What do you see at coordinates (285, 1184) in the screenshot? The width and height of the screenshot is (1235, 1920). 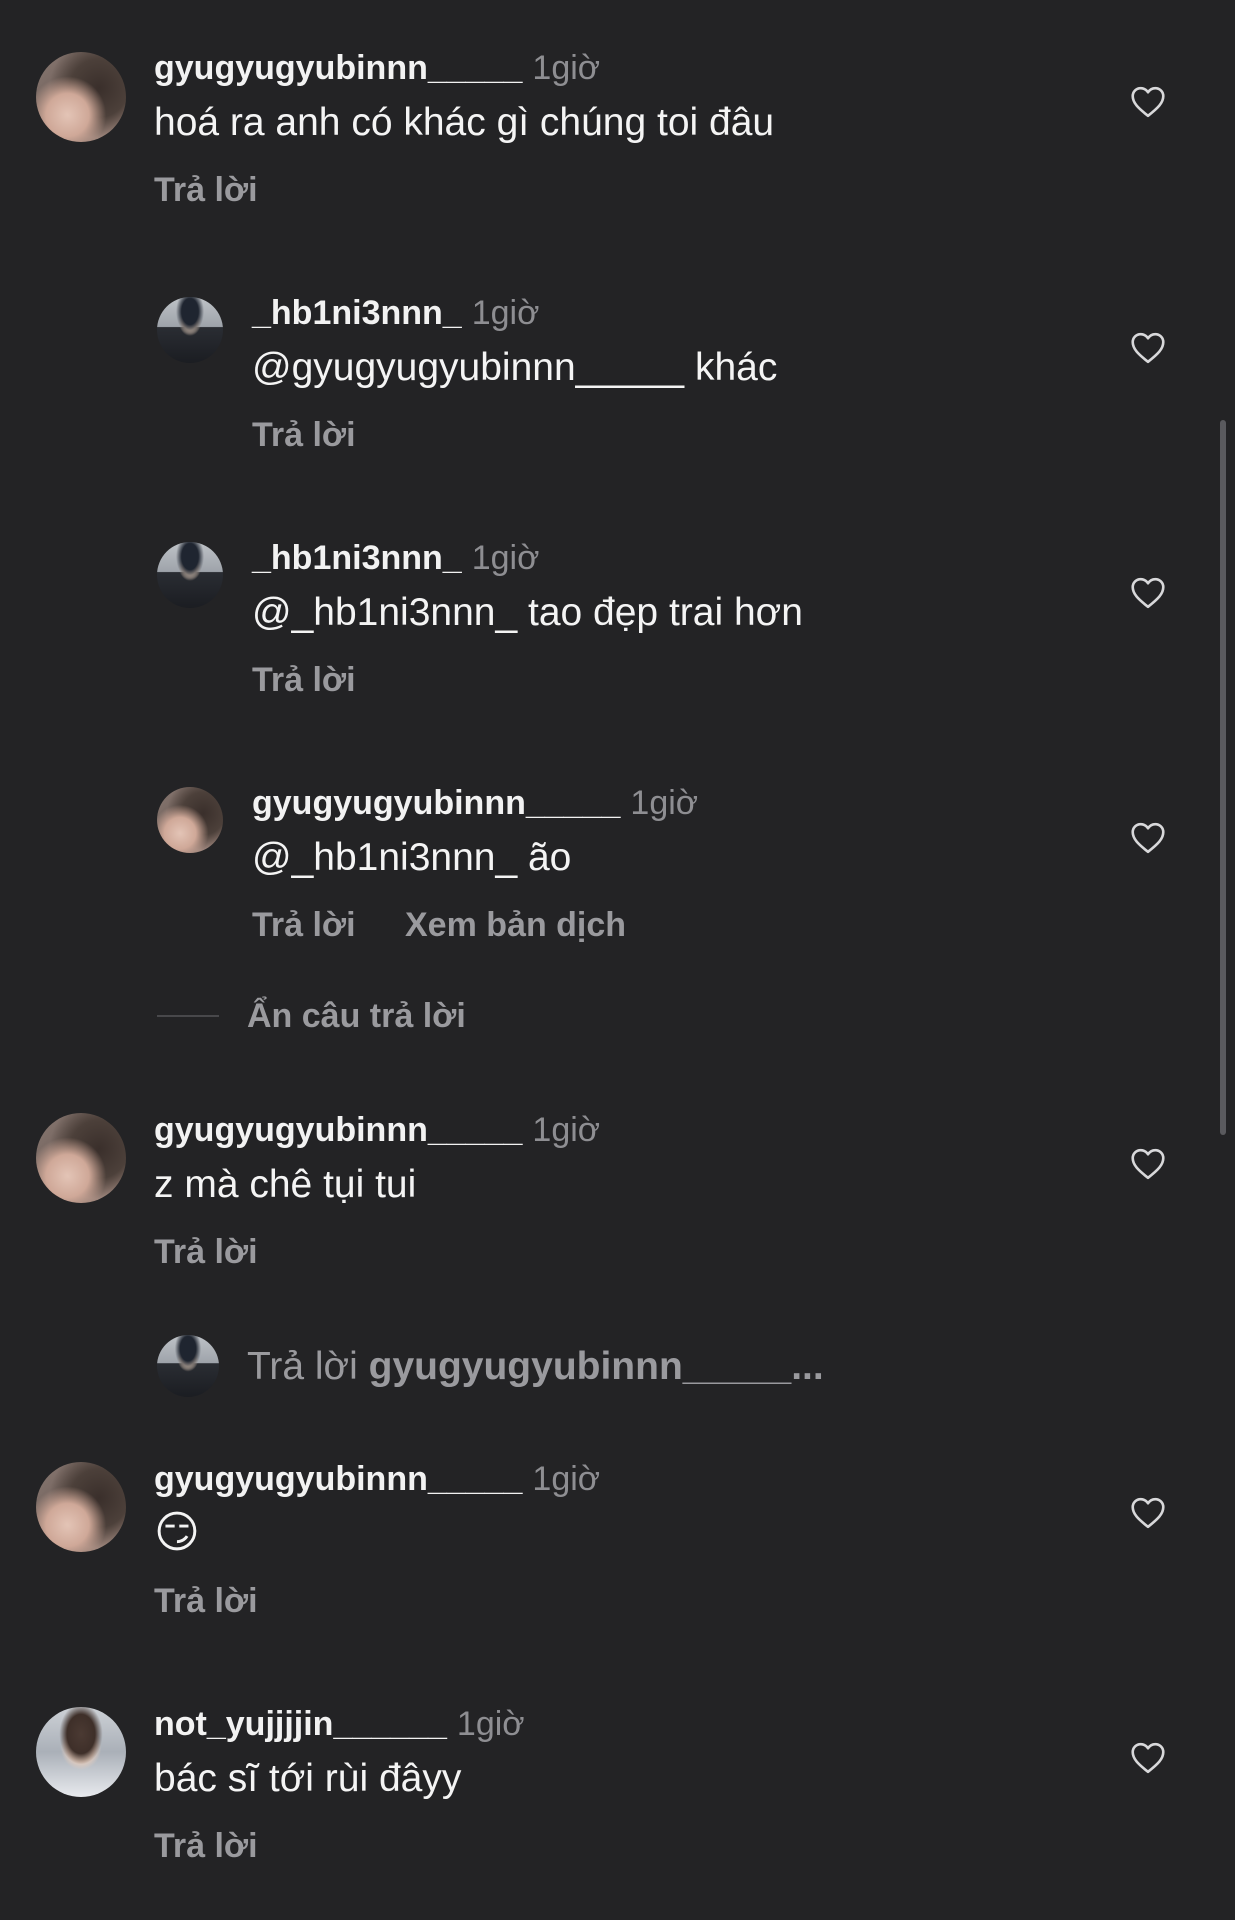 I see `comment-text: z mà chê tụi tui` at bounding box center [285, 1184].